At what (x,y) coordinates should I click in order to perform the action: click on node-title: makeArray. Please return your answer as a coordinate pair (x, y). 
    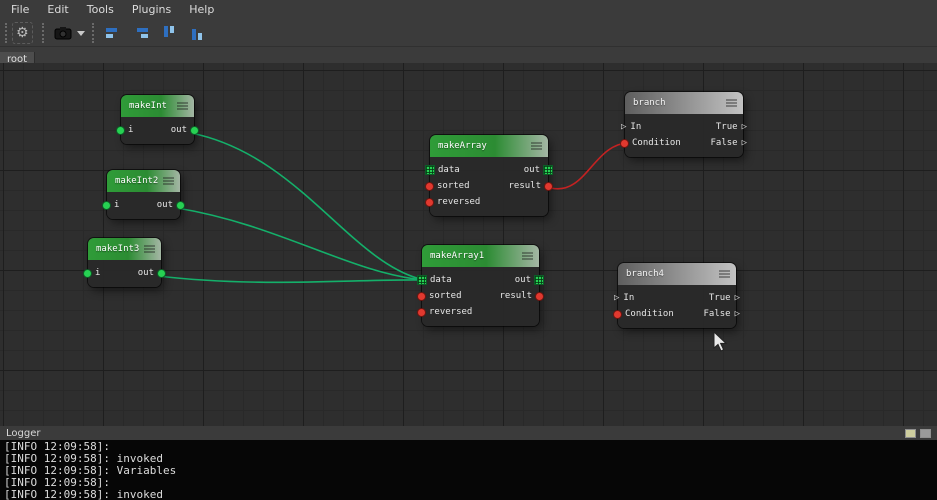
    Looking at the image, I should click on (462, 146).